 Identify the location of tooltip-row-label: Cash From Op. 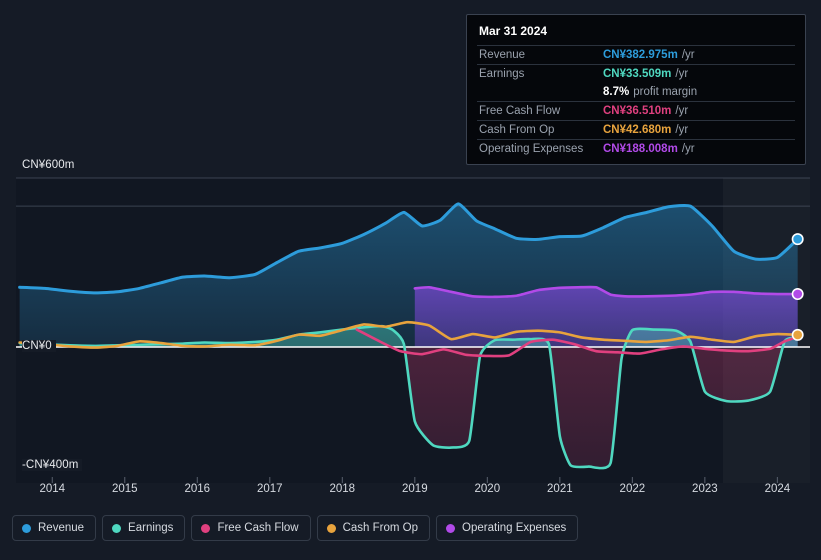
(517, 130).